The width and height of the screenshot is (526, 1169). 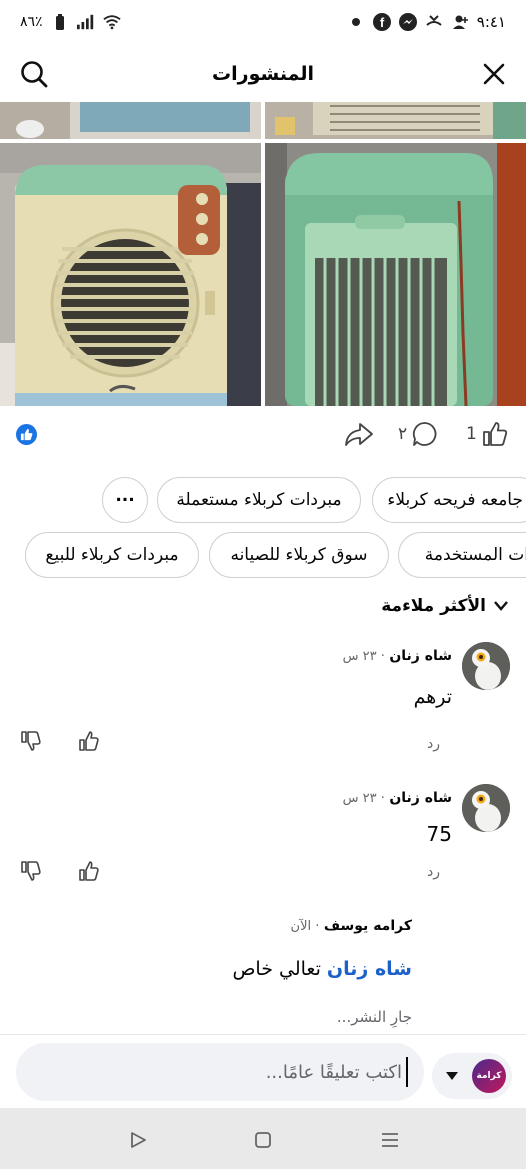 I want to click on share-action, so click(x=359, y=434).